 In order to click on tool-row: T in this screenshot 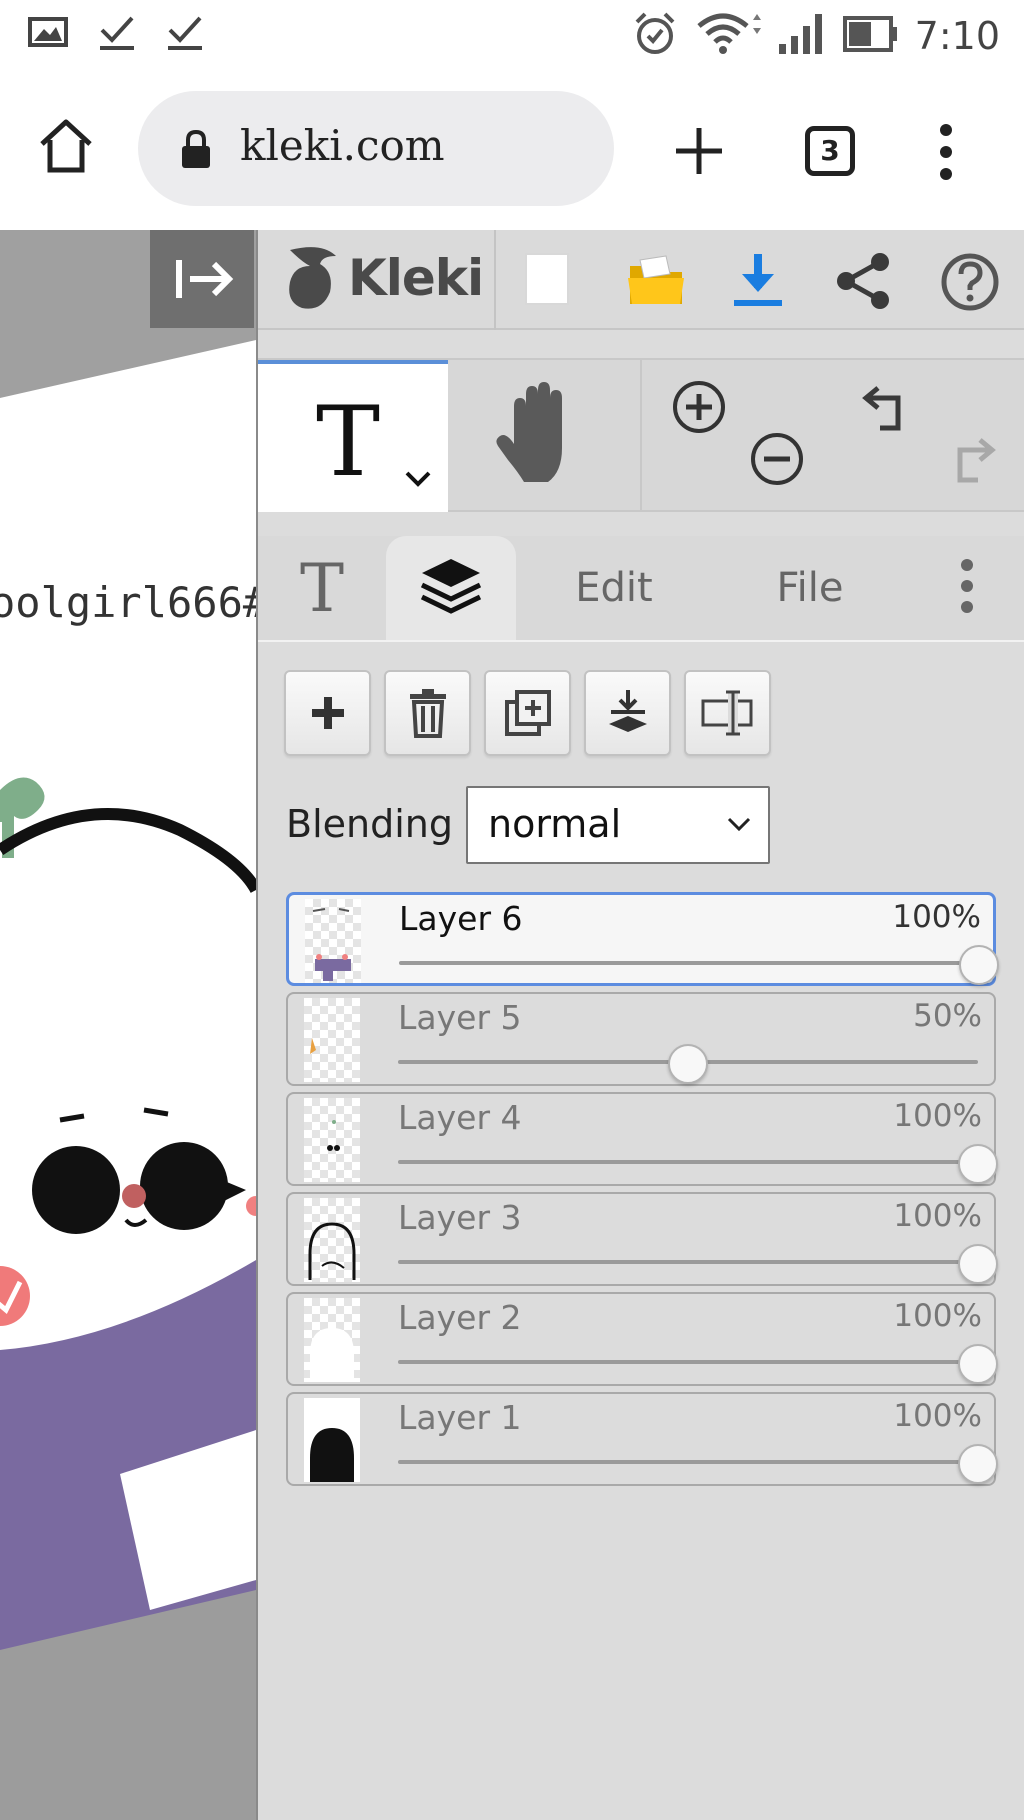, I will do `click(641, 435)`.